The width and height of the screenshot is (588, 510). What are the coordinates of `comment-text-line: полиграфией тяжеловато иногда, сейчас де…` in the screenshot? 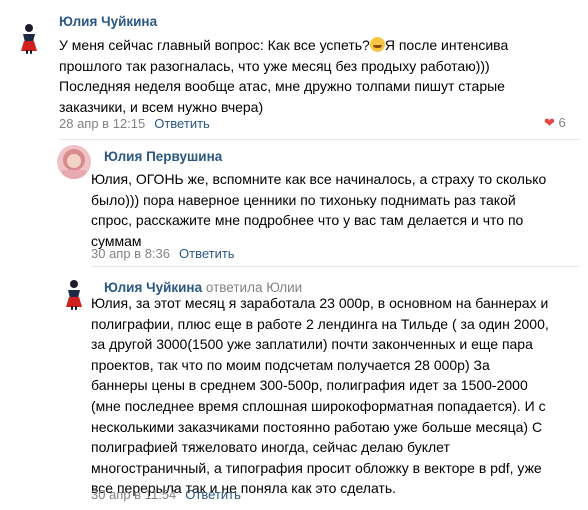 It's located at (270, 447).